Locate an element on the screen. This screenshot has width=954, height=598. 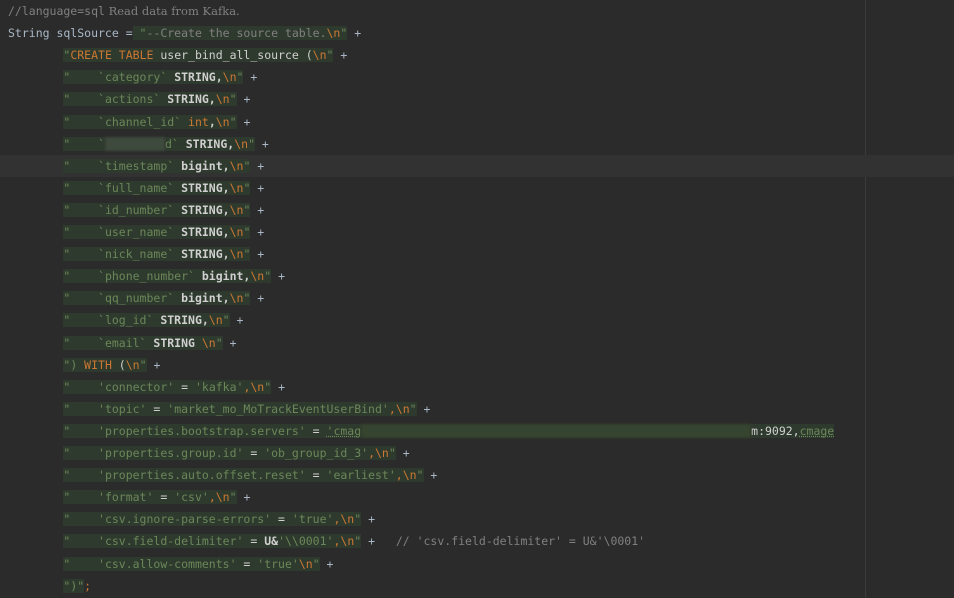
code-token: --Create the source table. is located at coordinates (236, 33).